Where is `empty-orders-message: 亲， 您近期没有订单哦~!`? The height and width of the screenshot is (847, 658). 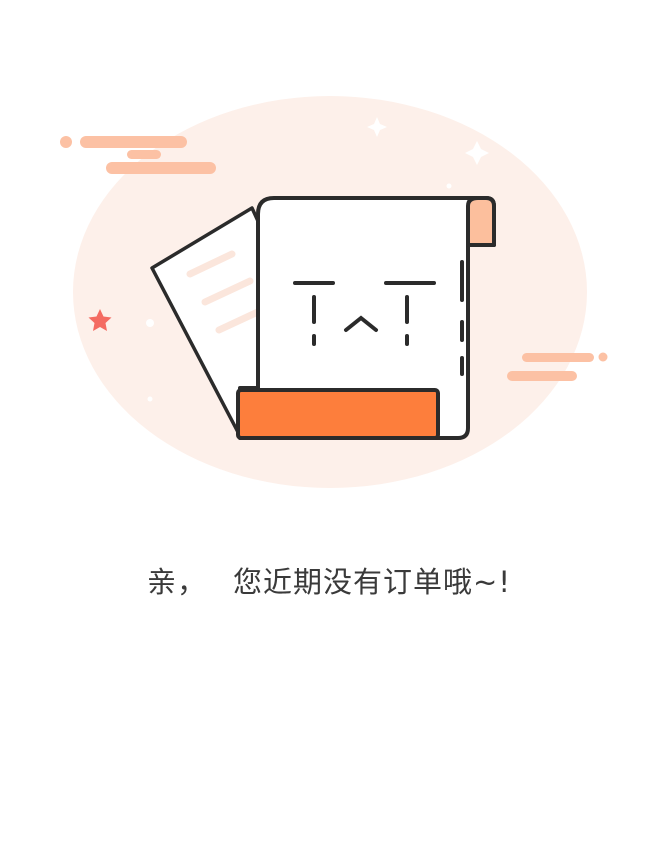 empty-orders-message: 亲， 您近期没有订单哦~! is located at coordinates (329, 582).